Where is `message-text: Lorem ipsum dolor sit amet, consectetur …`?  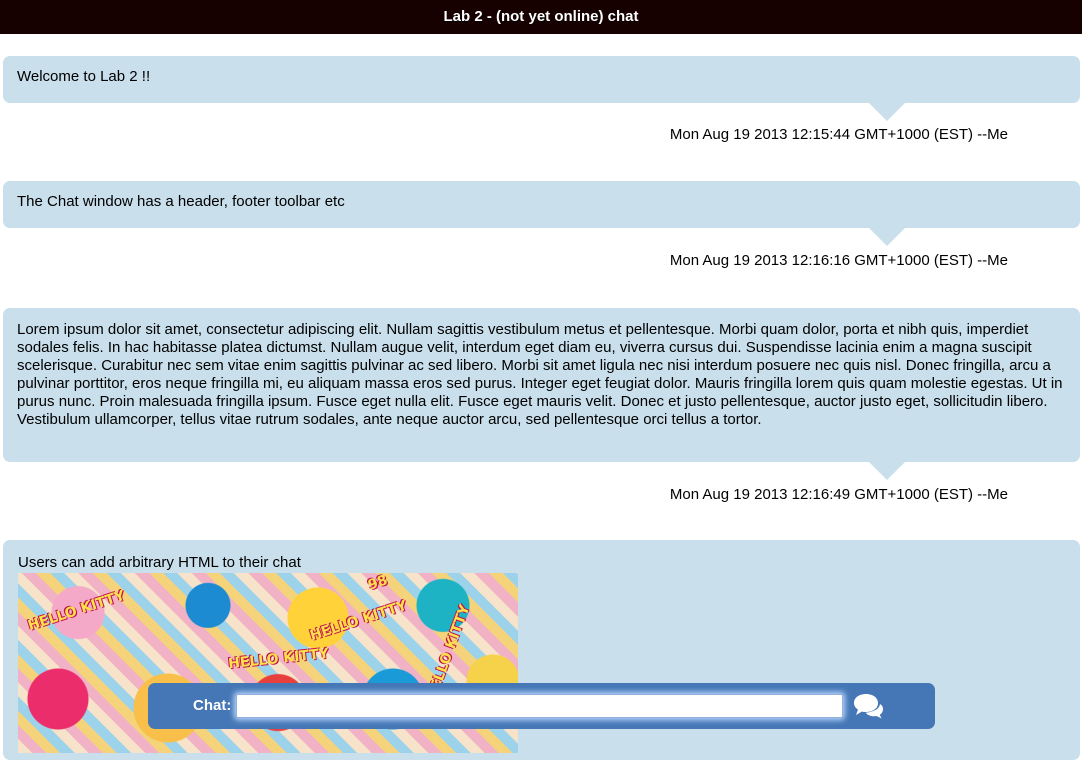 message-text: Lorem ipsum dolor sit amet, consectetur … is located at coordinates (540, 374).